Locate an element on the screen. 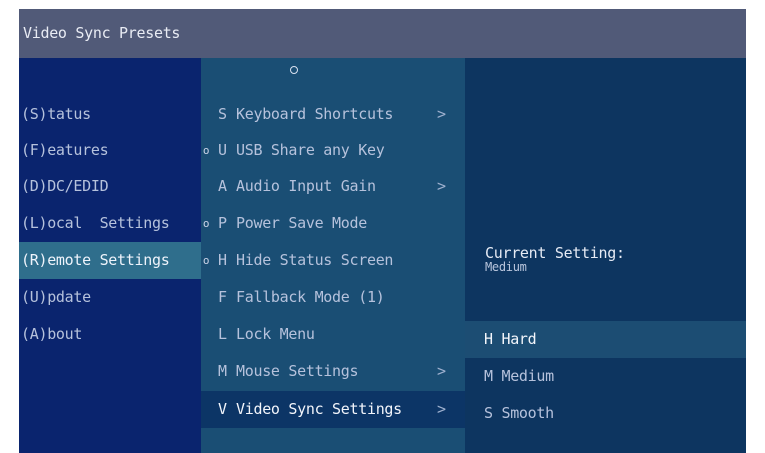 Image resolution: width=765 pixels, height=453 pixels. option-label: Hard is located at coordinates (519, 339).